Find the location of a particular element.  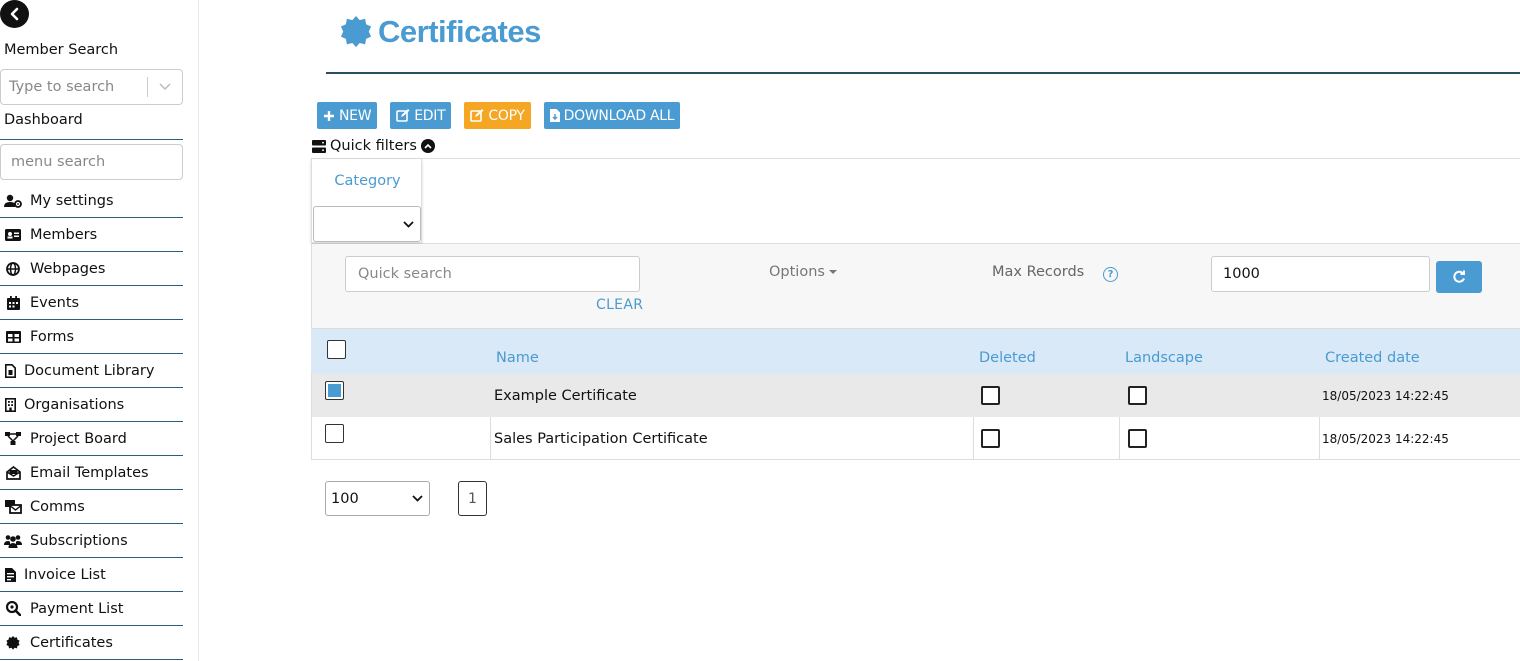

file-icon is located at coordinates (10, 370).